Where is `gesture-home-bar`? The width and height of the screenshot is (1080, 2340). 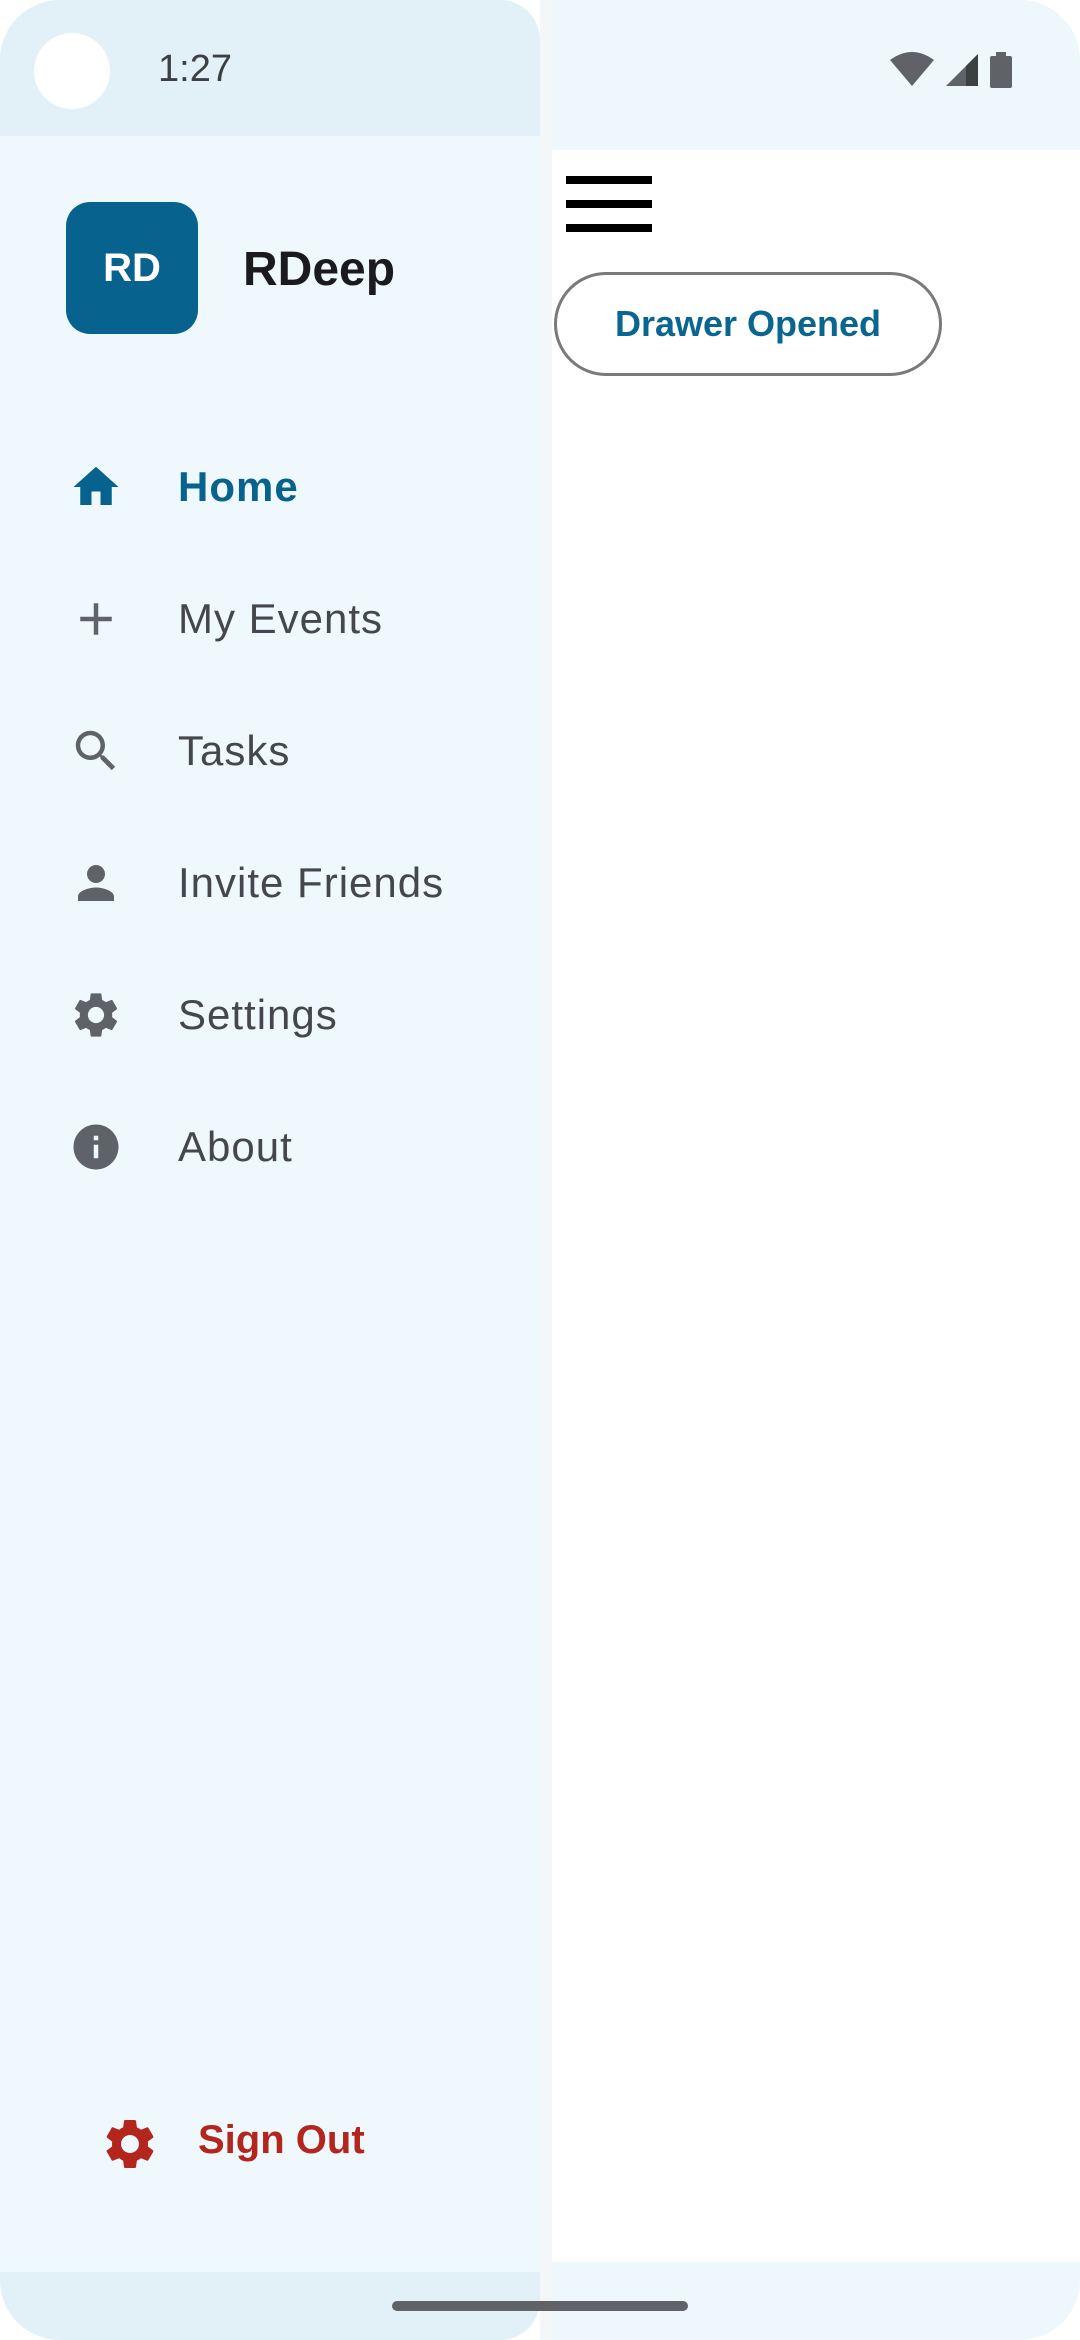
gesture-home-bar is located at coordinates (540, 2306).